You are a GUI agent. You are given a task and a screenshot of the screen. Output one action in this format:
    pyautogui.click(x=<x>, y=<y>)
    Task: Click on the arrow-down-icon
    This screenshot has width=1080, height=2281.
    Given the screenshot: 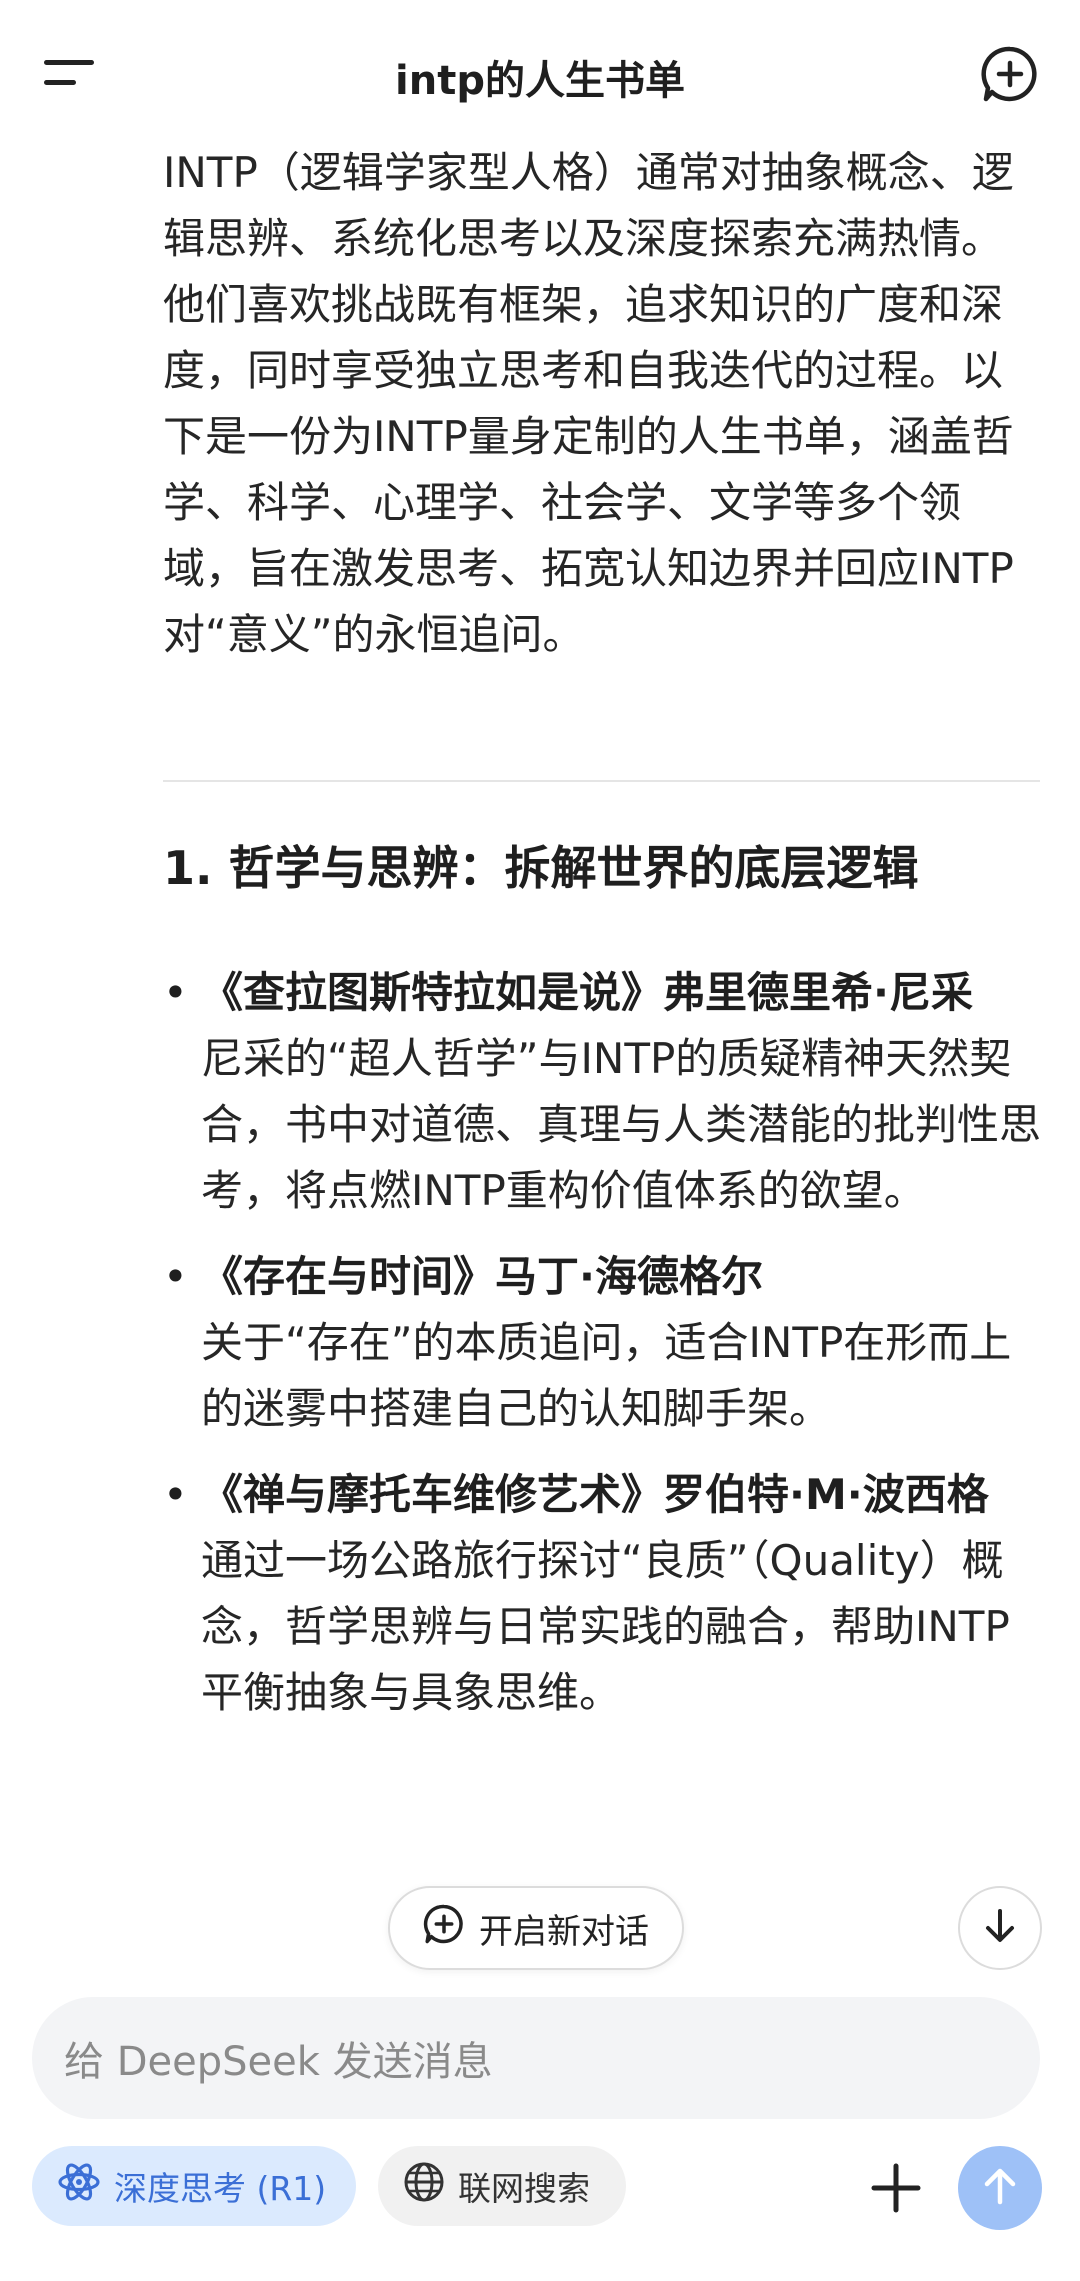 What is the action you would take?
    pyautogui.click(x=1000, y=1928)
    